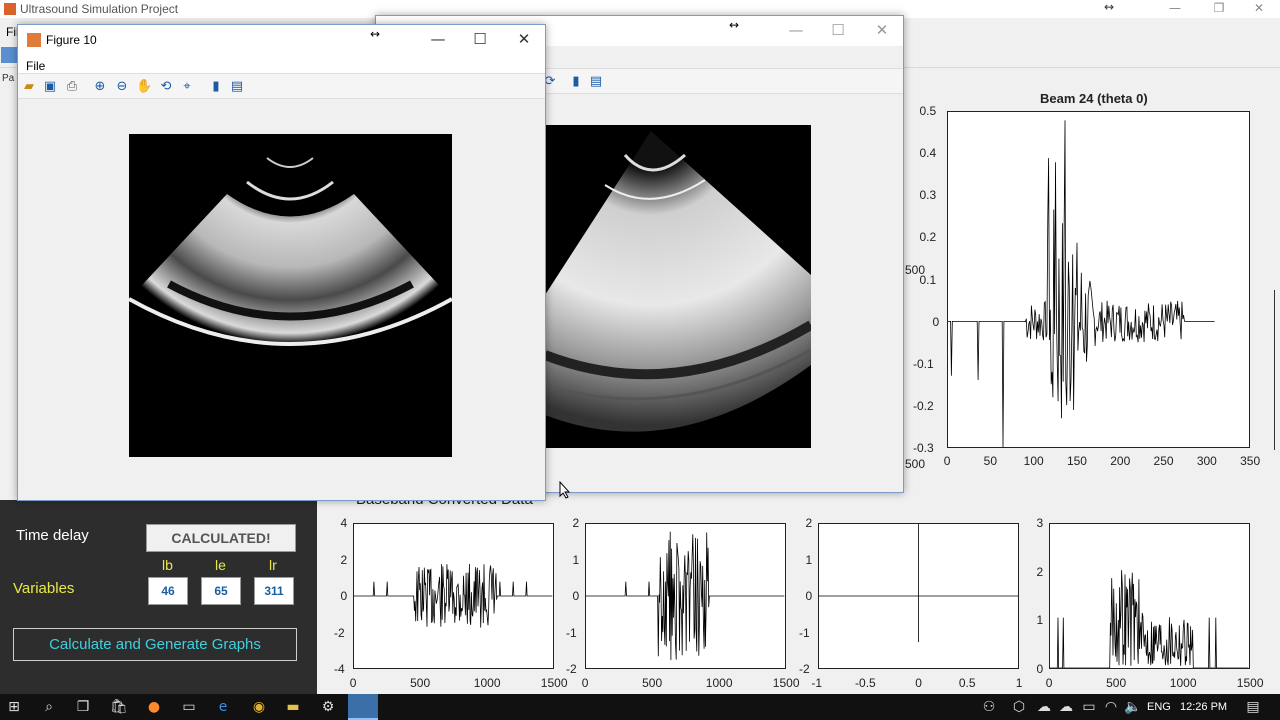 The width and height of the screenshot is (1280, 720). Describe the element at coordinates (1120, 461) in the screenshot. I see `beam-x-tick-label: 200` at that location.